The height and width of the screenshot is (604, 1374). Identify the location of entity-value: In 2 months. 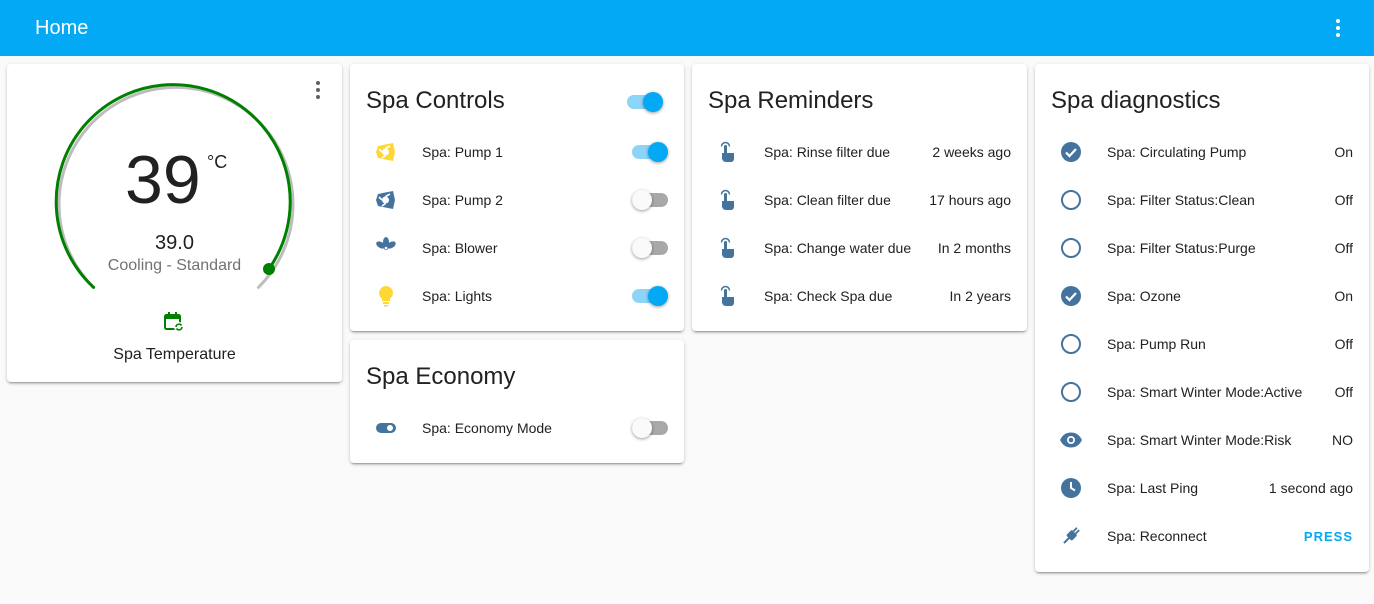
(974, 248).